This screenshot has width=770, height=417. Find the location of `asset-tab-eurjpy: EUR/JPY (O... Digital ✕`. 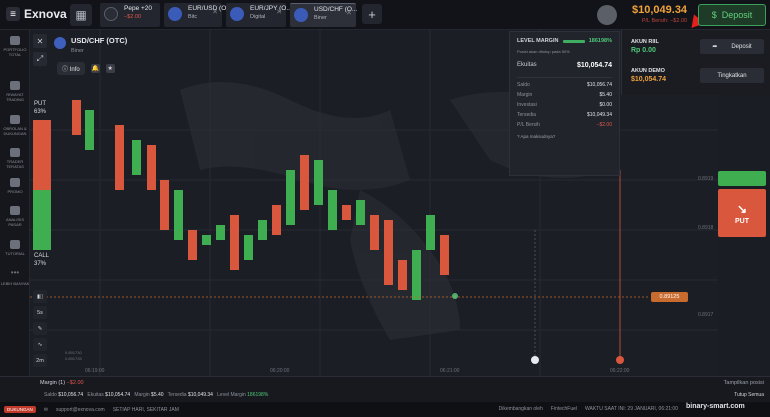

asset-tab-eurjpy: EUR/JPY (O... Digital ✕ is located at coordinates (259, 15).